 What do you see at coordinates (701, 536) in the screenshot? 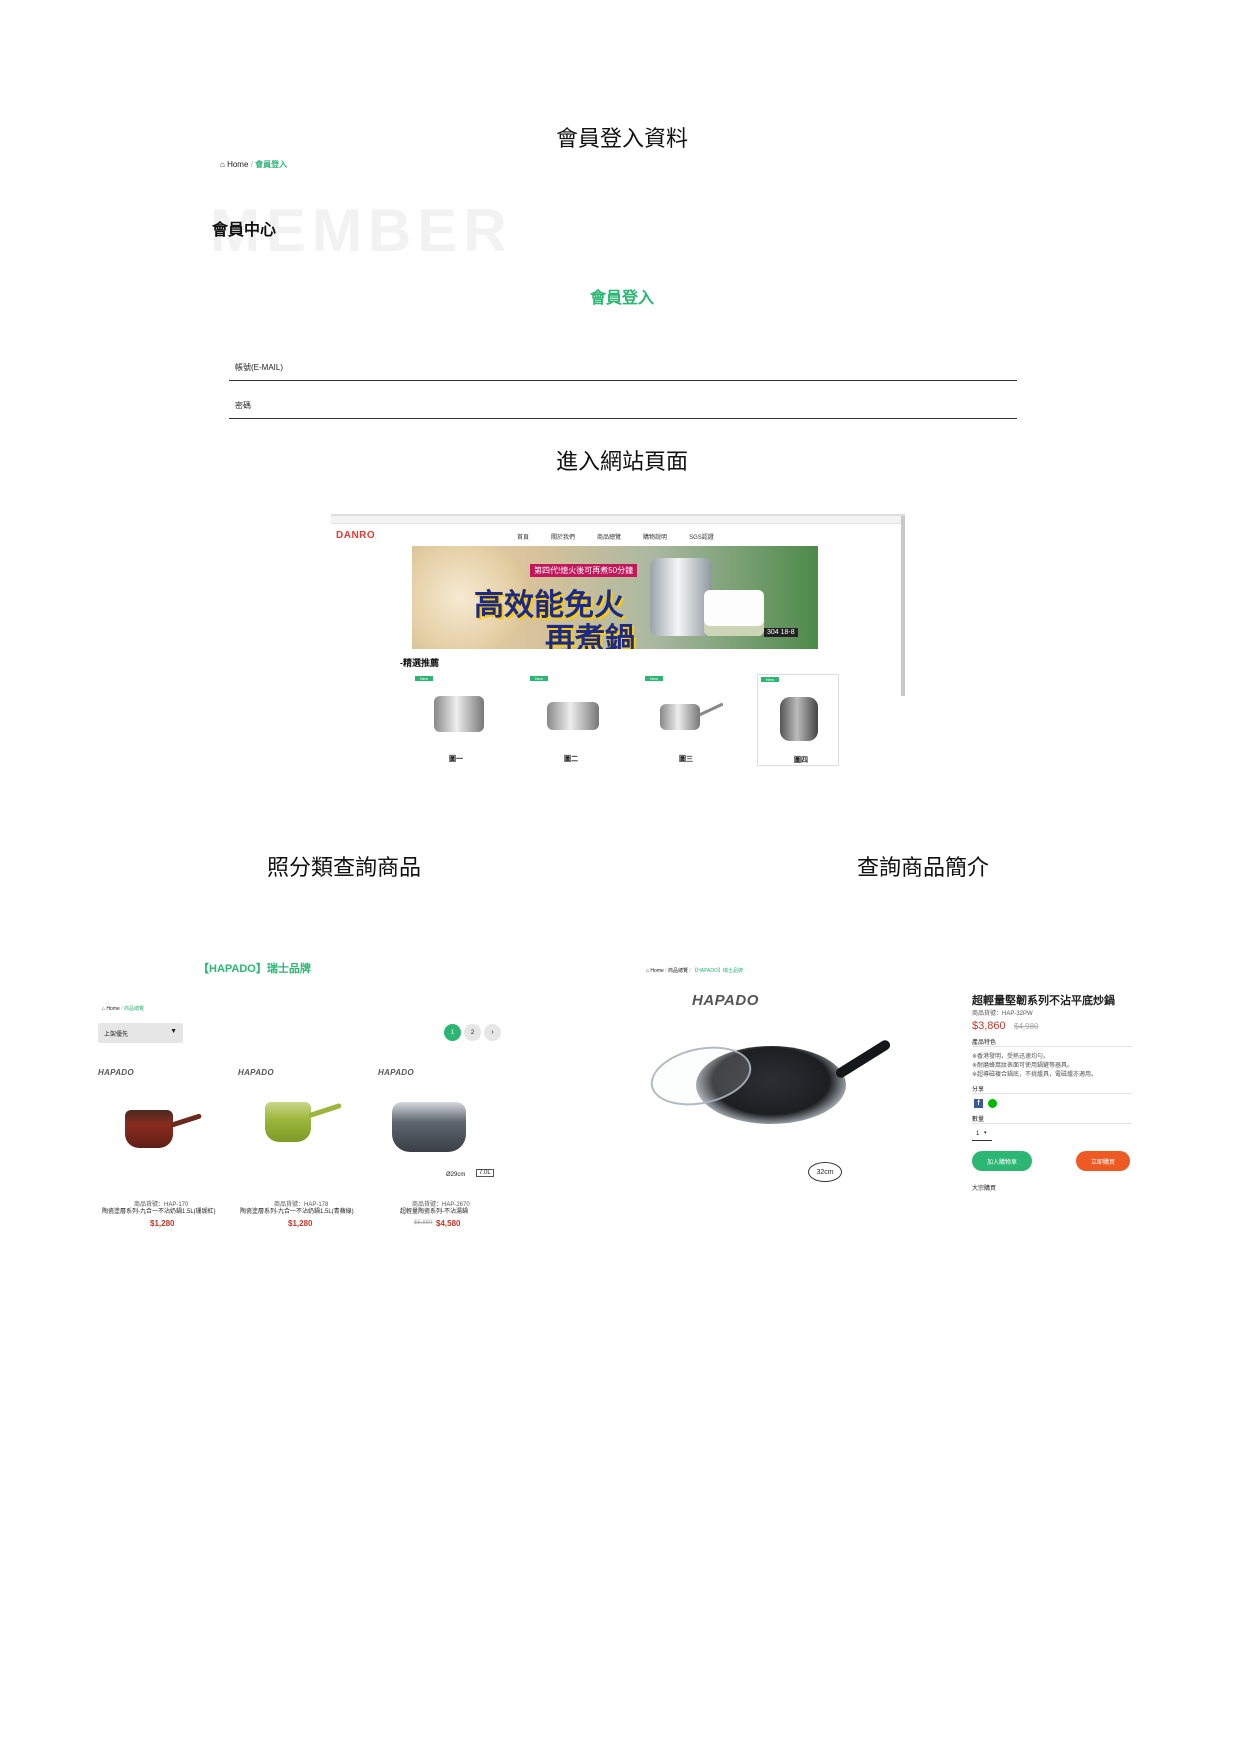
I see `nav-sgs: SGS認證` at bounding box center [701, 536].